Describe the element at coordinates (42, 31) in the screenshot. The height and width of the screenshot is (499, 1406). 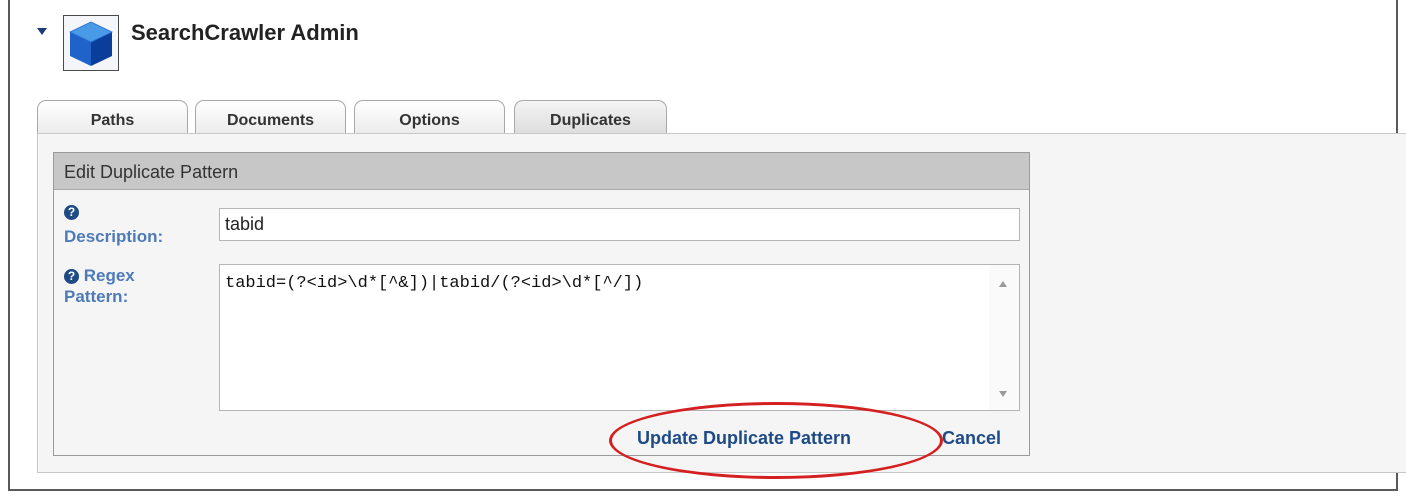
I see `collapse-arrow-icon` at that location.